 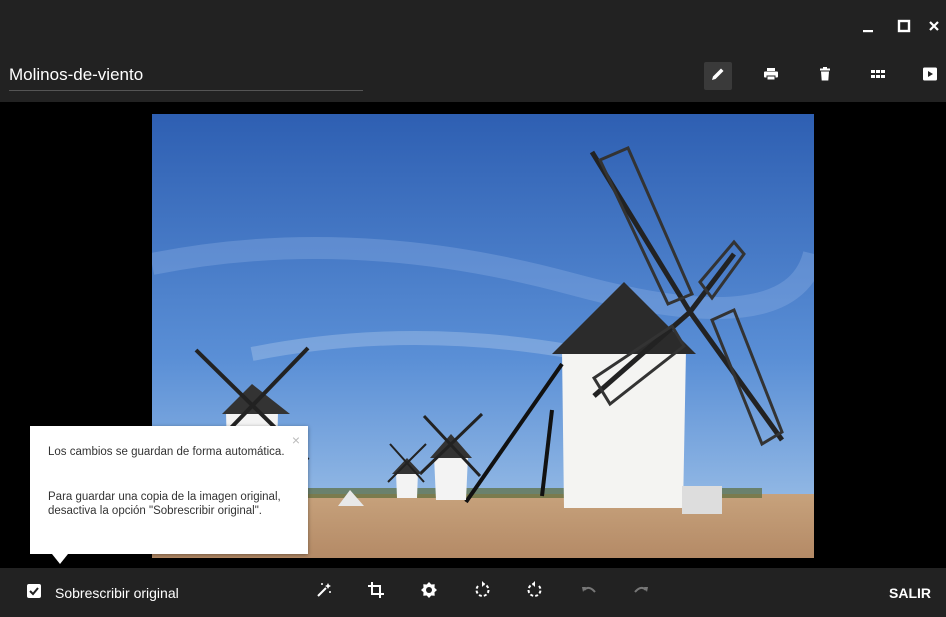 I want to click on filename-input, so click(x=186, y=75).